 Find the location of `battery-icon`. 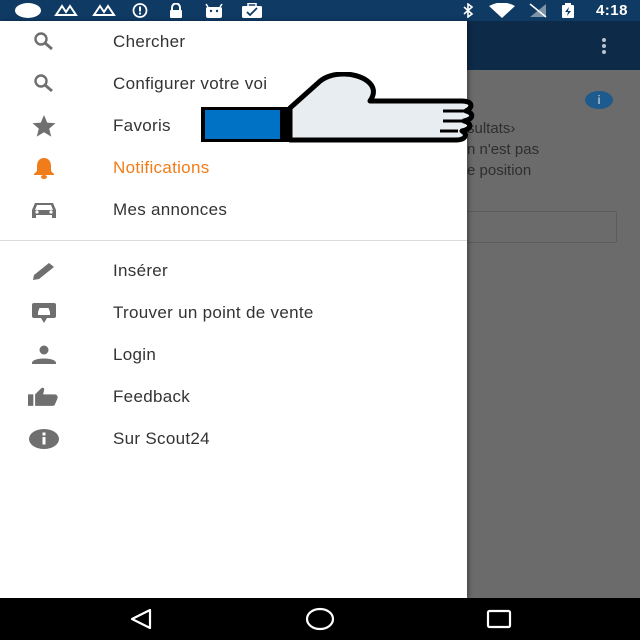

battery-icon is located at coordinates (568, 10).